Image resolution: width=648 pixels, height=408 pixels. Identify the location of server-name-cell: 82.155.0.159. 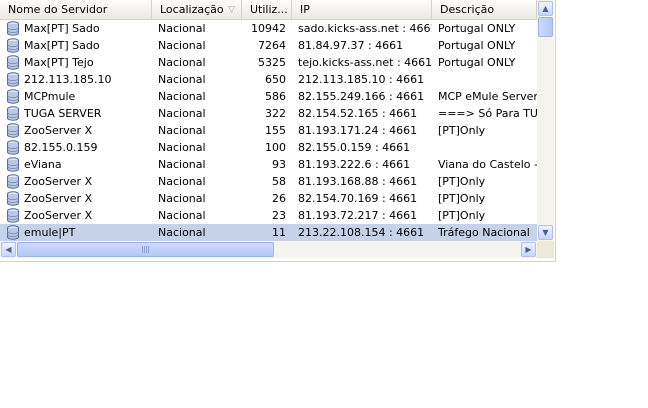
(79, 147).